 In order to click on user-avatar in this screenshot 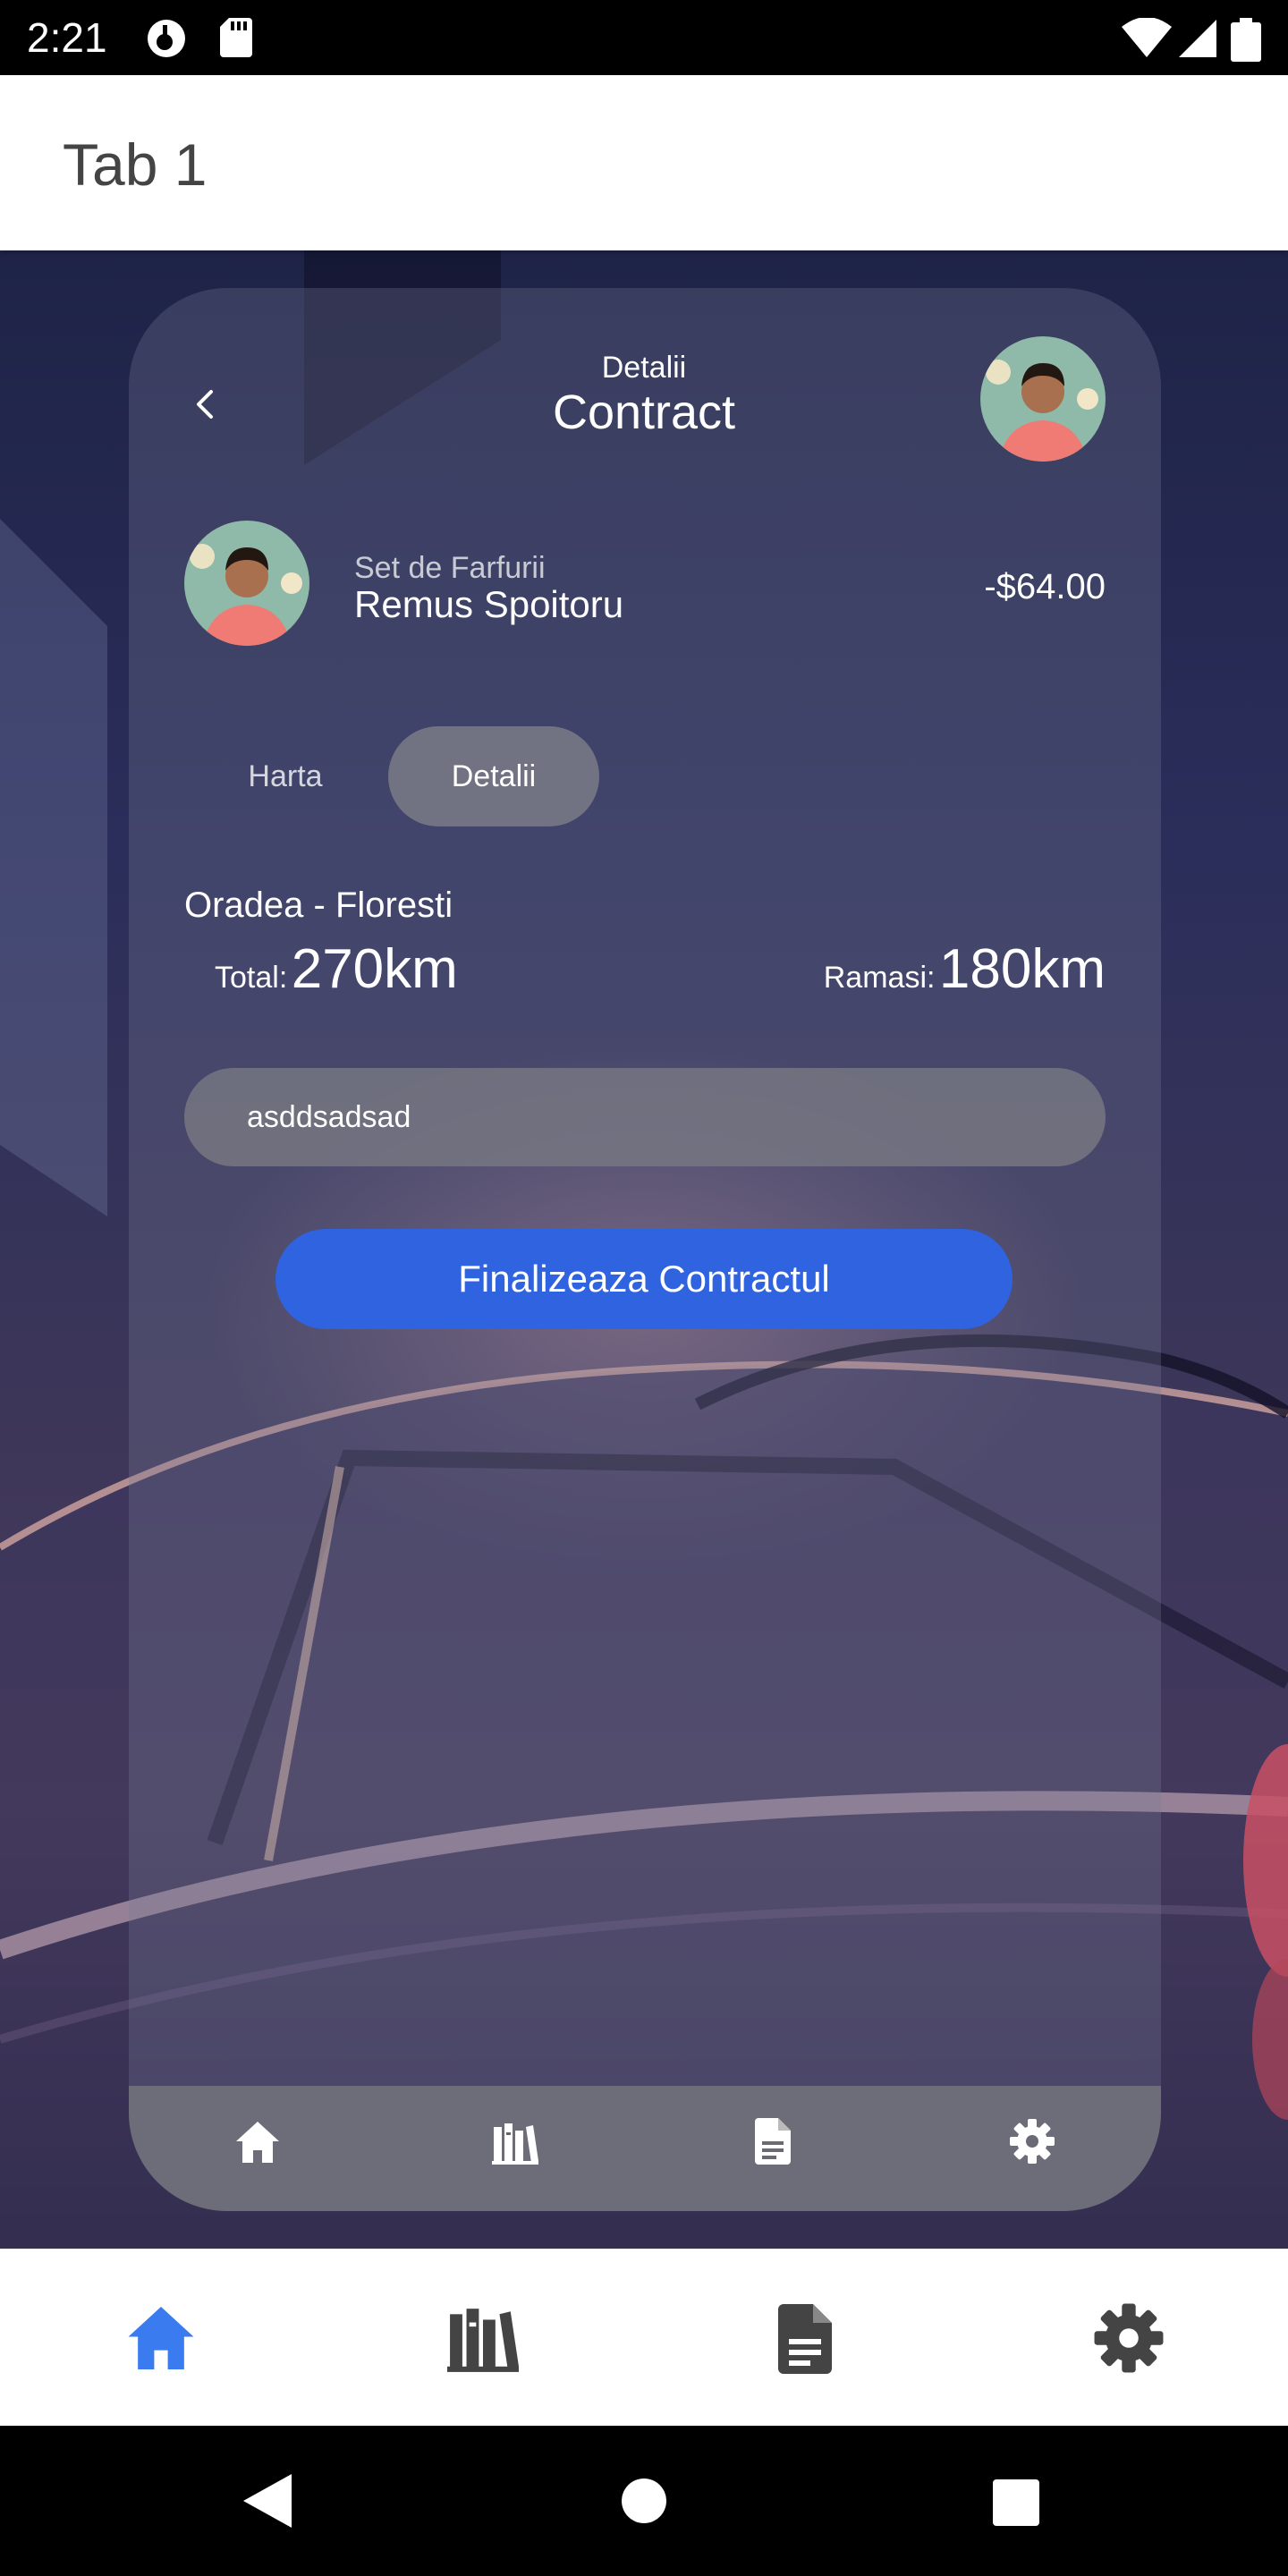, I will do `click(246, 583)`.